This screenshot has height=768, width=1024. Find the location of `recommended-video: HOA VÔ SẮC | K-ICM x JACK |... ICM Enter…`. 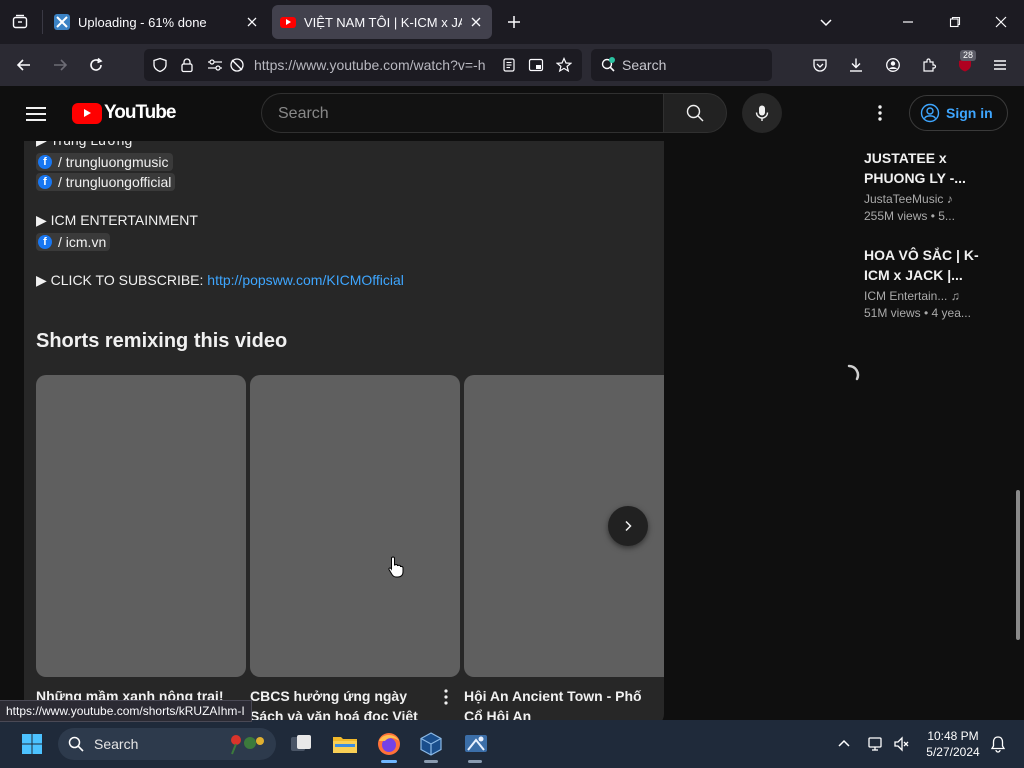

recommended-video: HOA VÔ SẮC | K-ICM x JACK |... ICM Enter… is located at coordinates (924, 282).